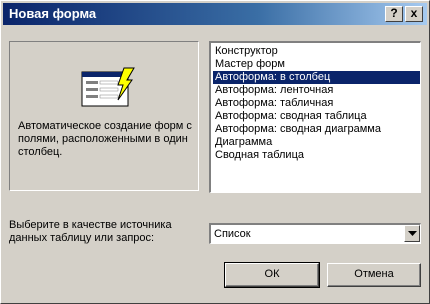  Describe the element at coordinates (272, 275) in the screenshot. I see `ok-button: ОК` at that location.